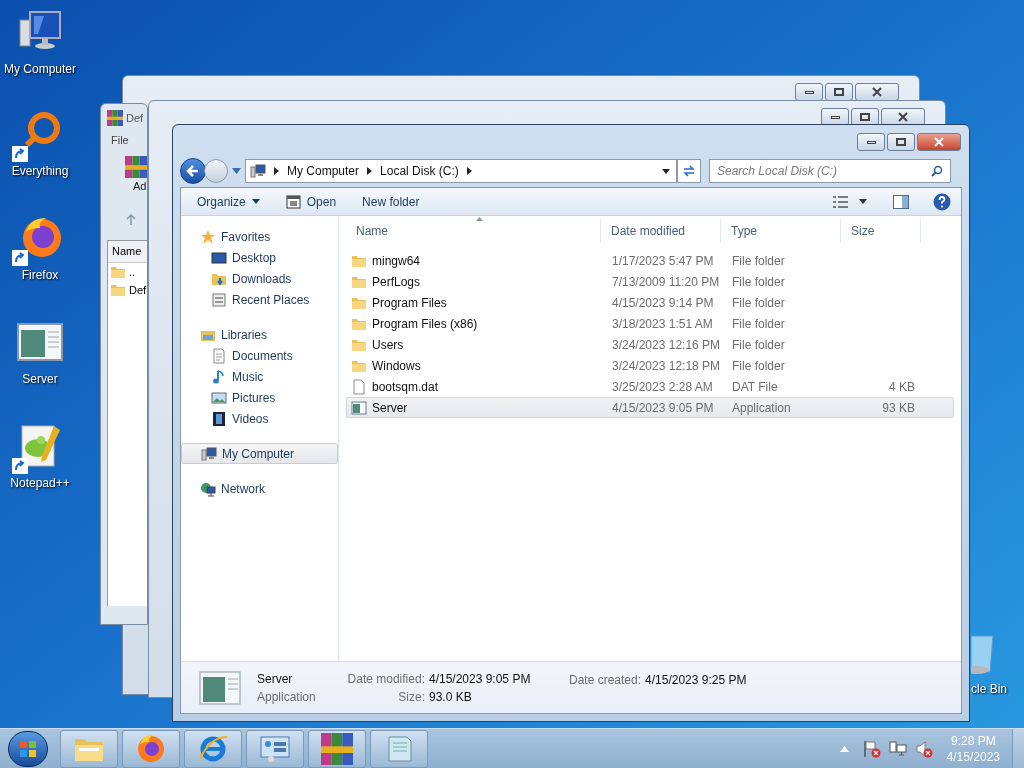 Image resolution: width=1024 pixels, height=768 pixels. Describe the element at coordinates (259, 397) in the screenshot. I see `navigation-item: Pictures` at that location.